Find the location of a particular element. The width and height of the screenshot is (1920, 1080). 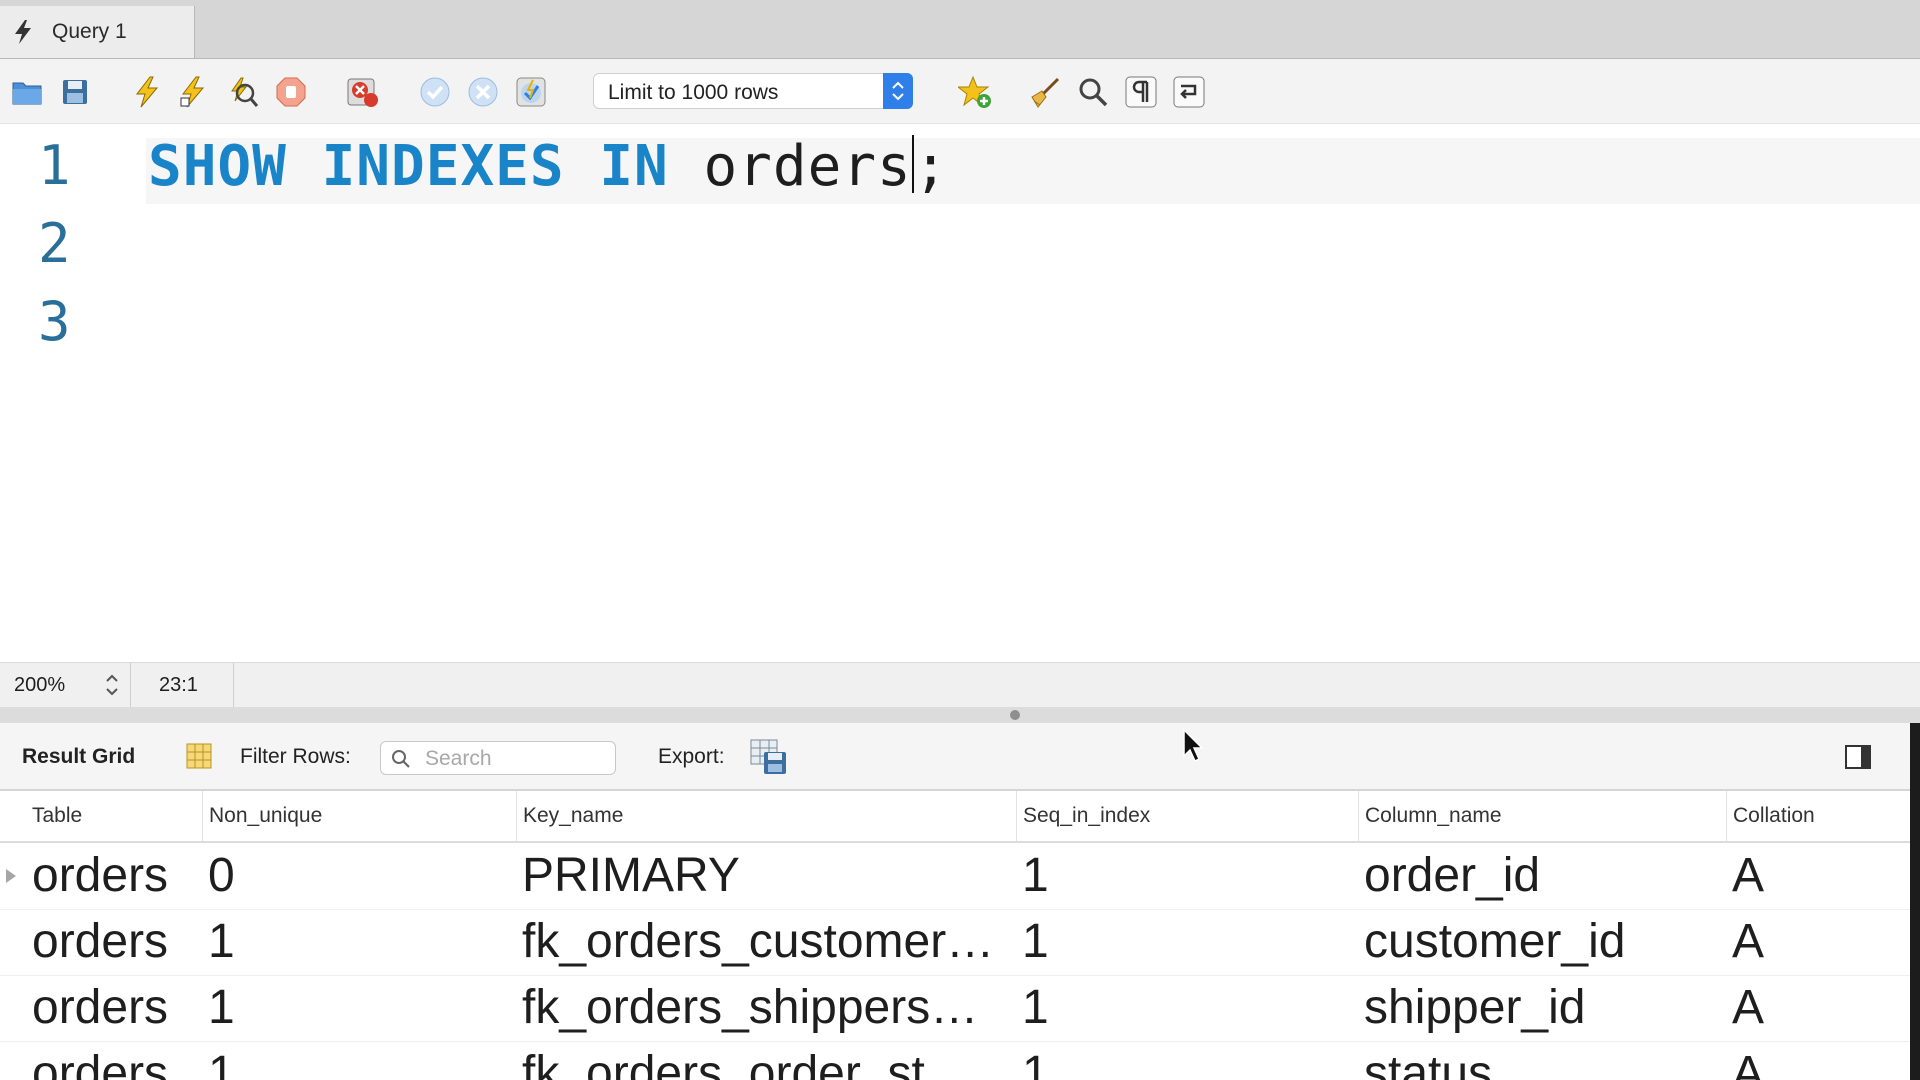

tab-label: Query 1 is located at coordinates (89, 31).